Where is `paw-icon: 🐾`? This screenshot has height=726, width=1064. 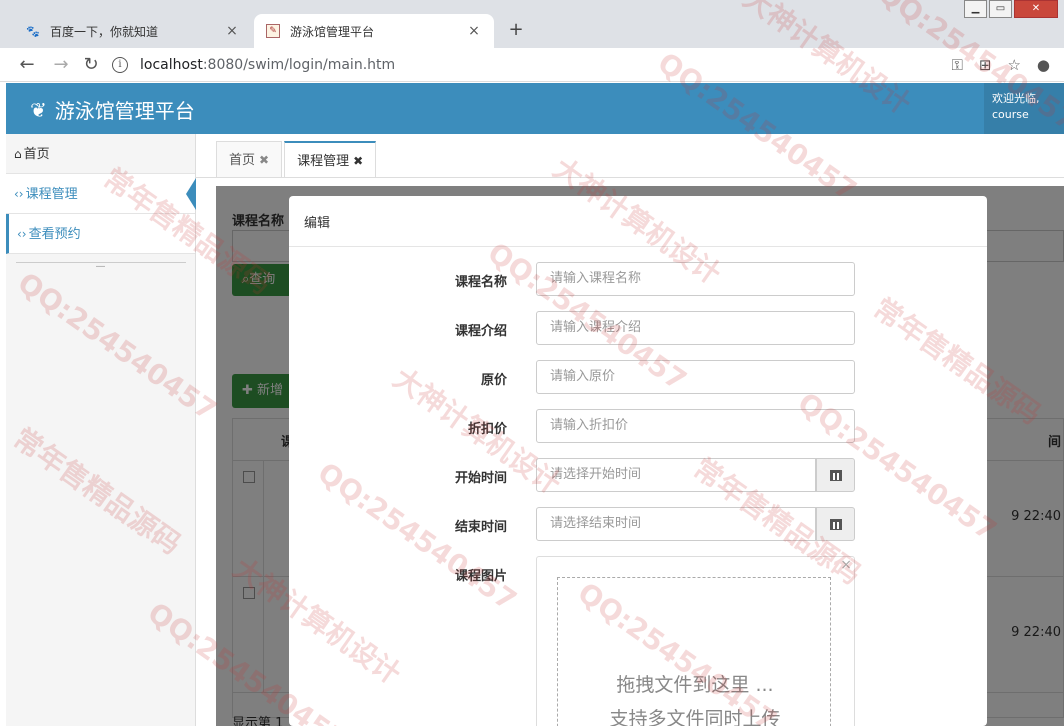
paw-icon: 🐾 is located at coordinates (33, 31).